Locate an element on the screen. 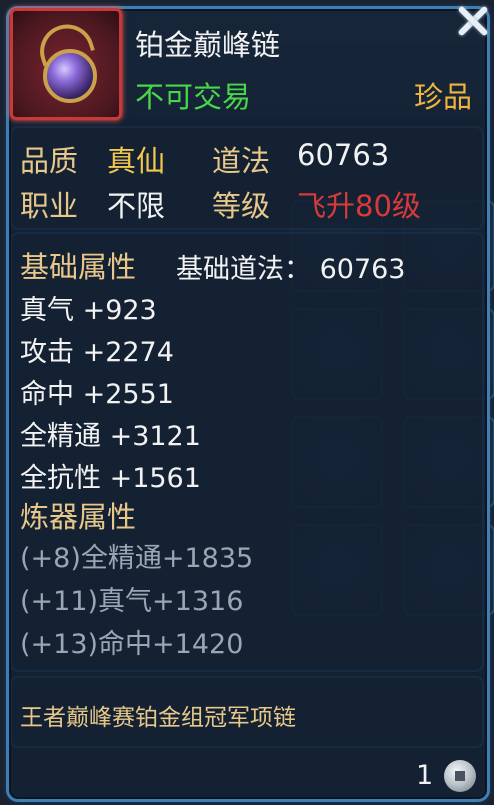  level-label: 等级 is located at coordinates (241, 206).